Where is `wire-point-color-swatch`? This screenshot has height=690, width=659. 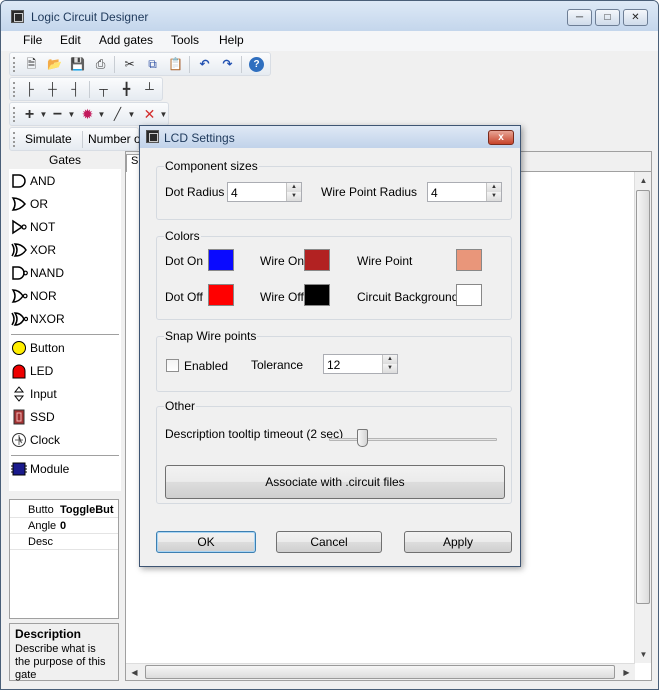 wire-point-color-swatch is located at coordinates (469, 260).